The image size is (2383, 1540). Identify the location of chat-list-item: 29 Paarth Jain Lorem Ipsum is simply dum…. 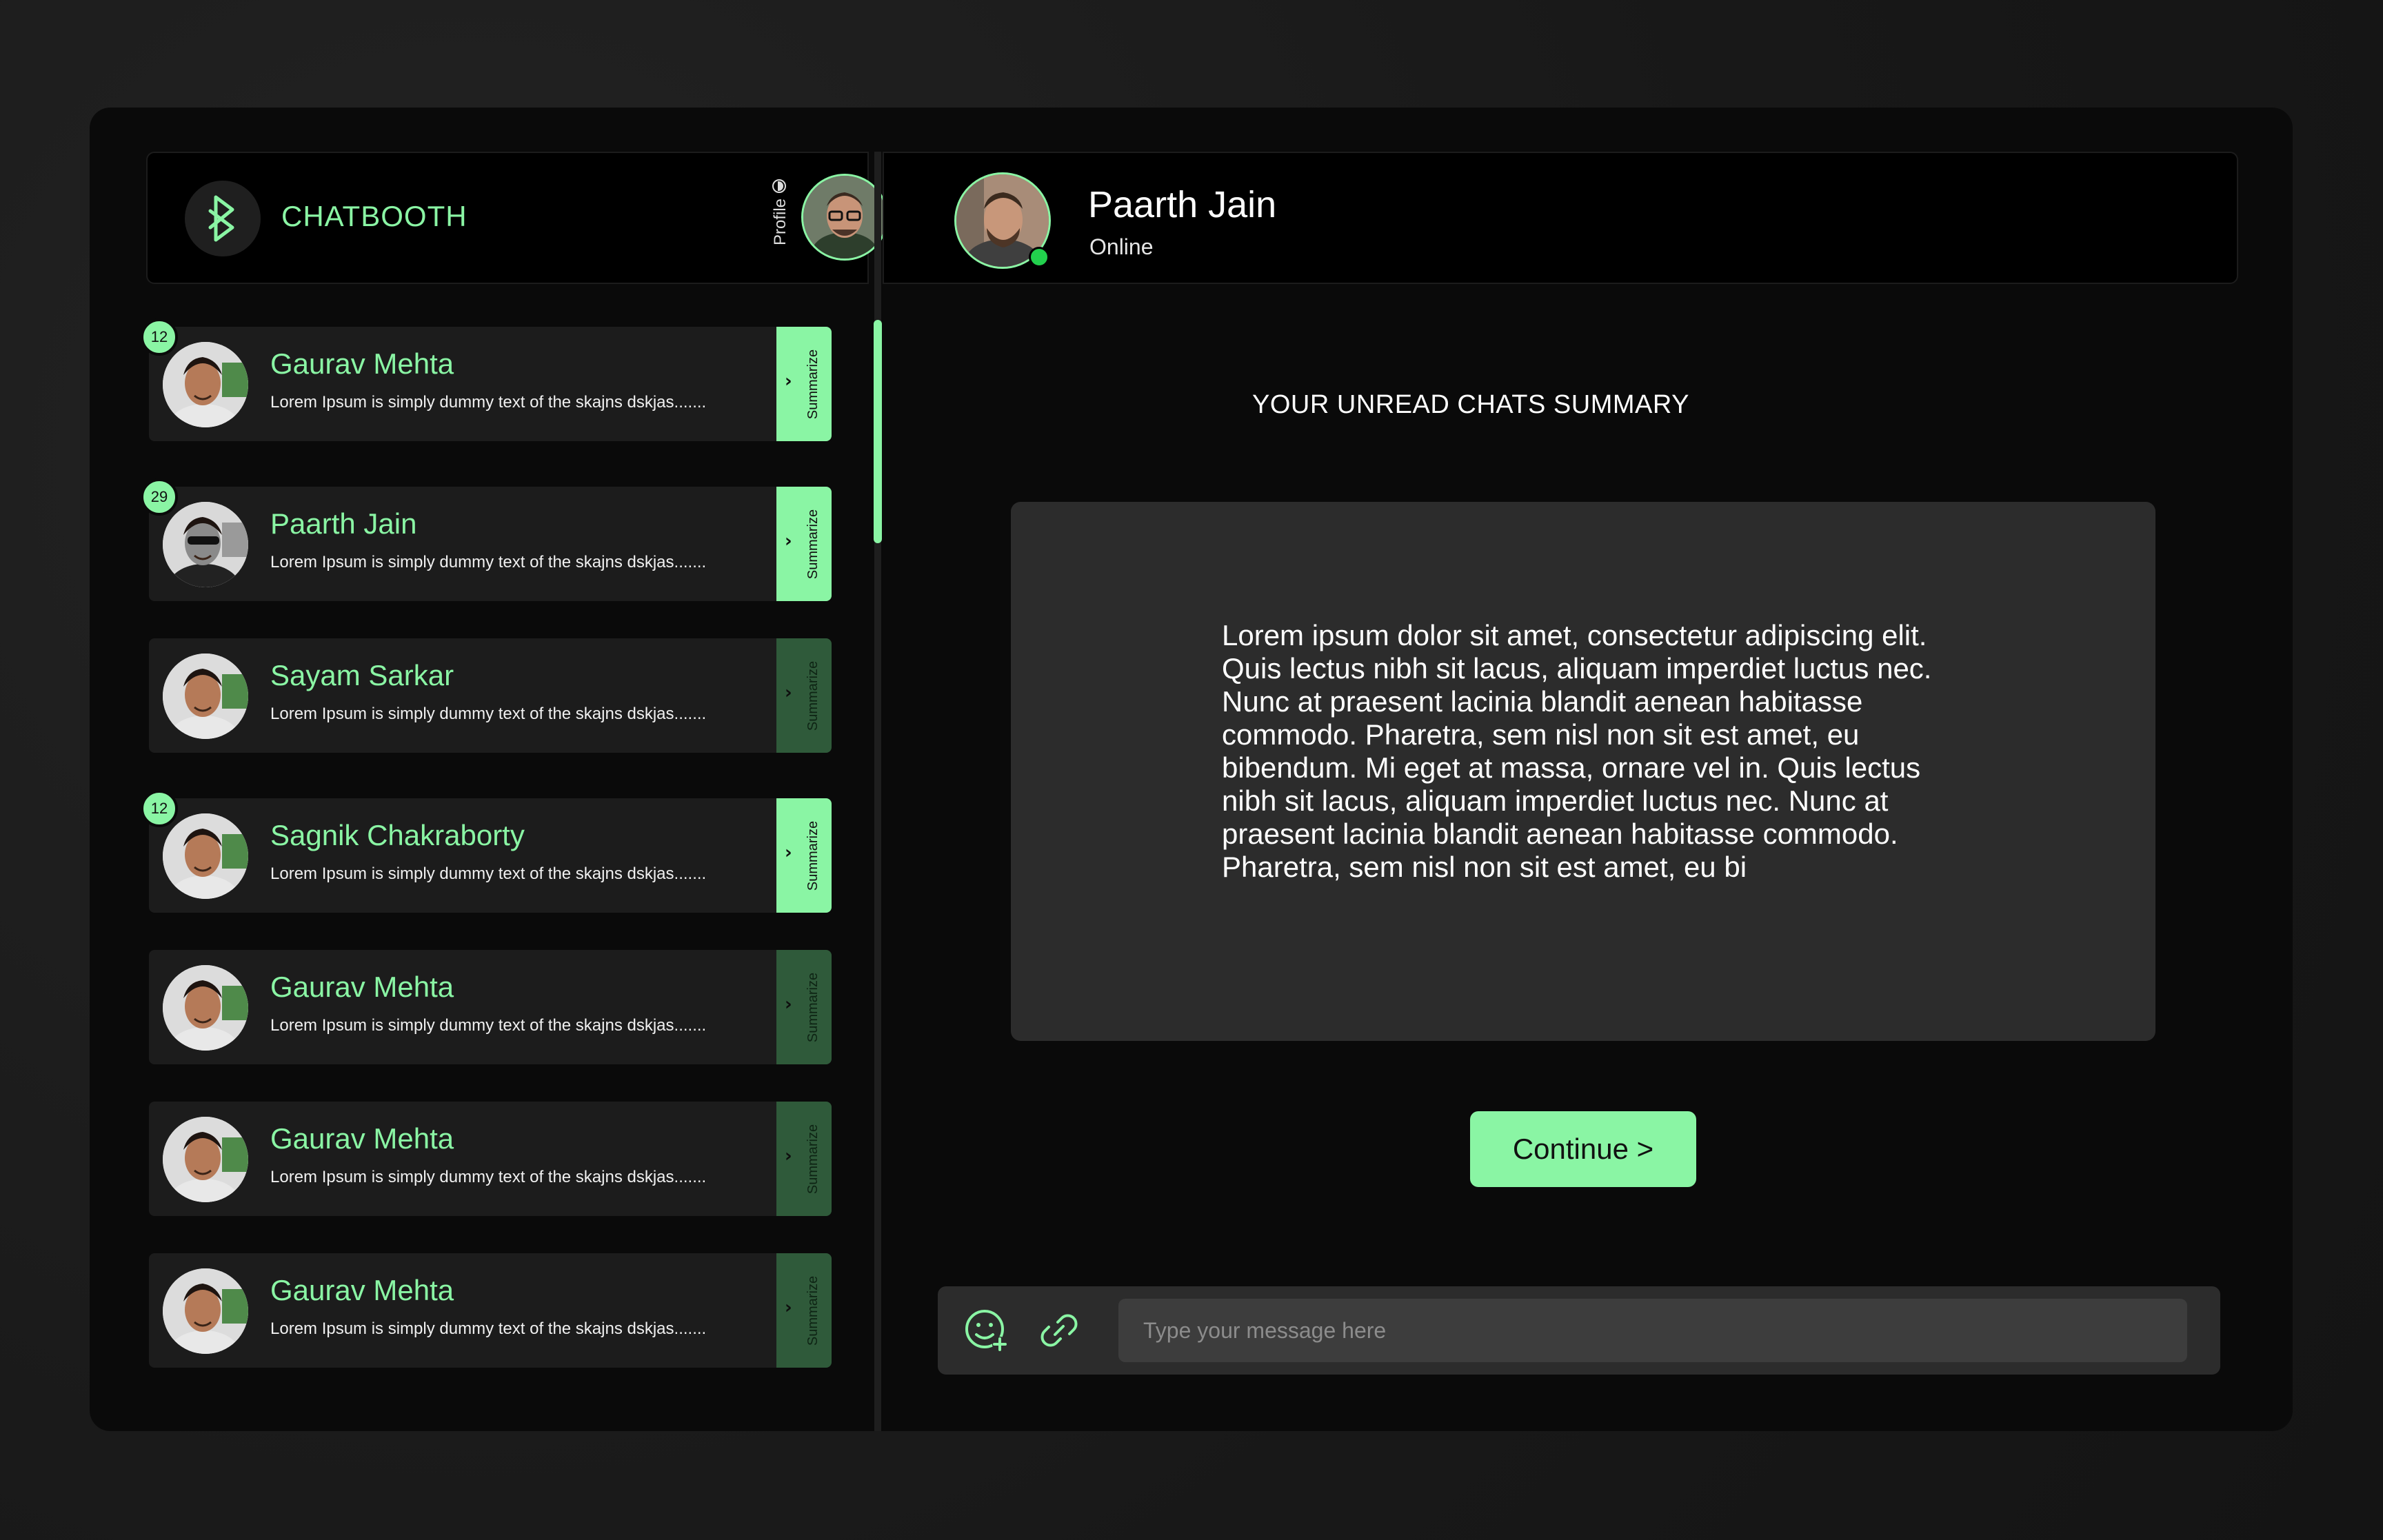
(486, 539).